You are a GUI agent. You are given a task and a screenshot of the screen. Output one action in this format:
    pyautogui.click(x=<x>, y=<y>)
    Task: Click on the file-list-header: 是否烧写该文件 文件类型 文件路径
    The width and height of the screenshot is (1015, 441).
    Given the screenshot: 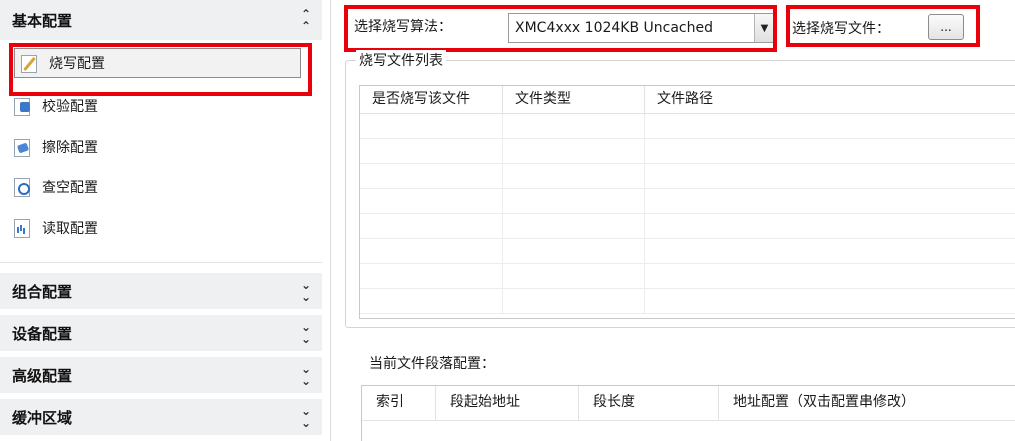 What is the action you would take?
    pyautogui.click(x=687, y=100)
    